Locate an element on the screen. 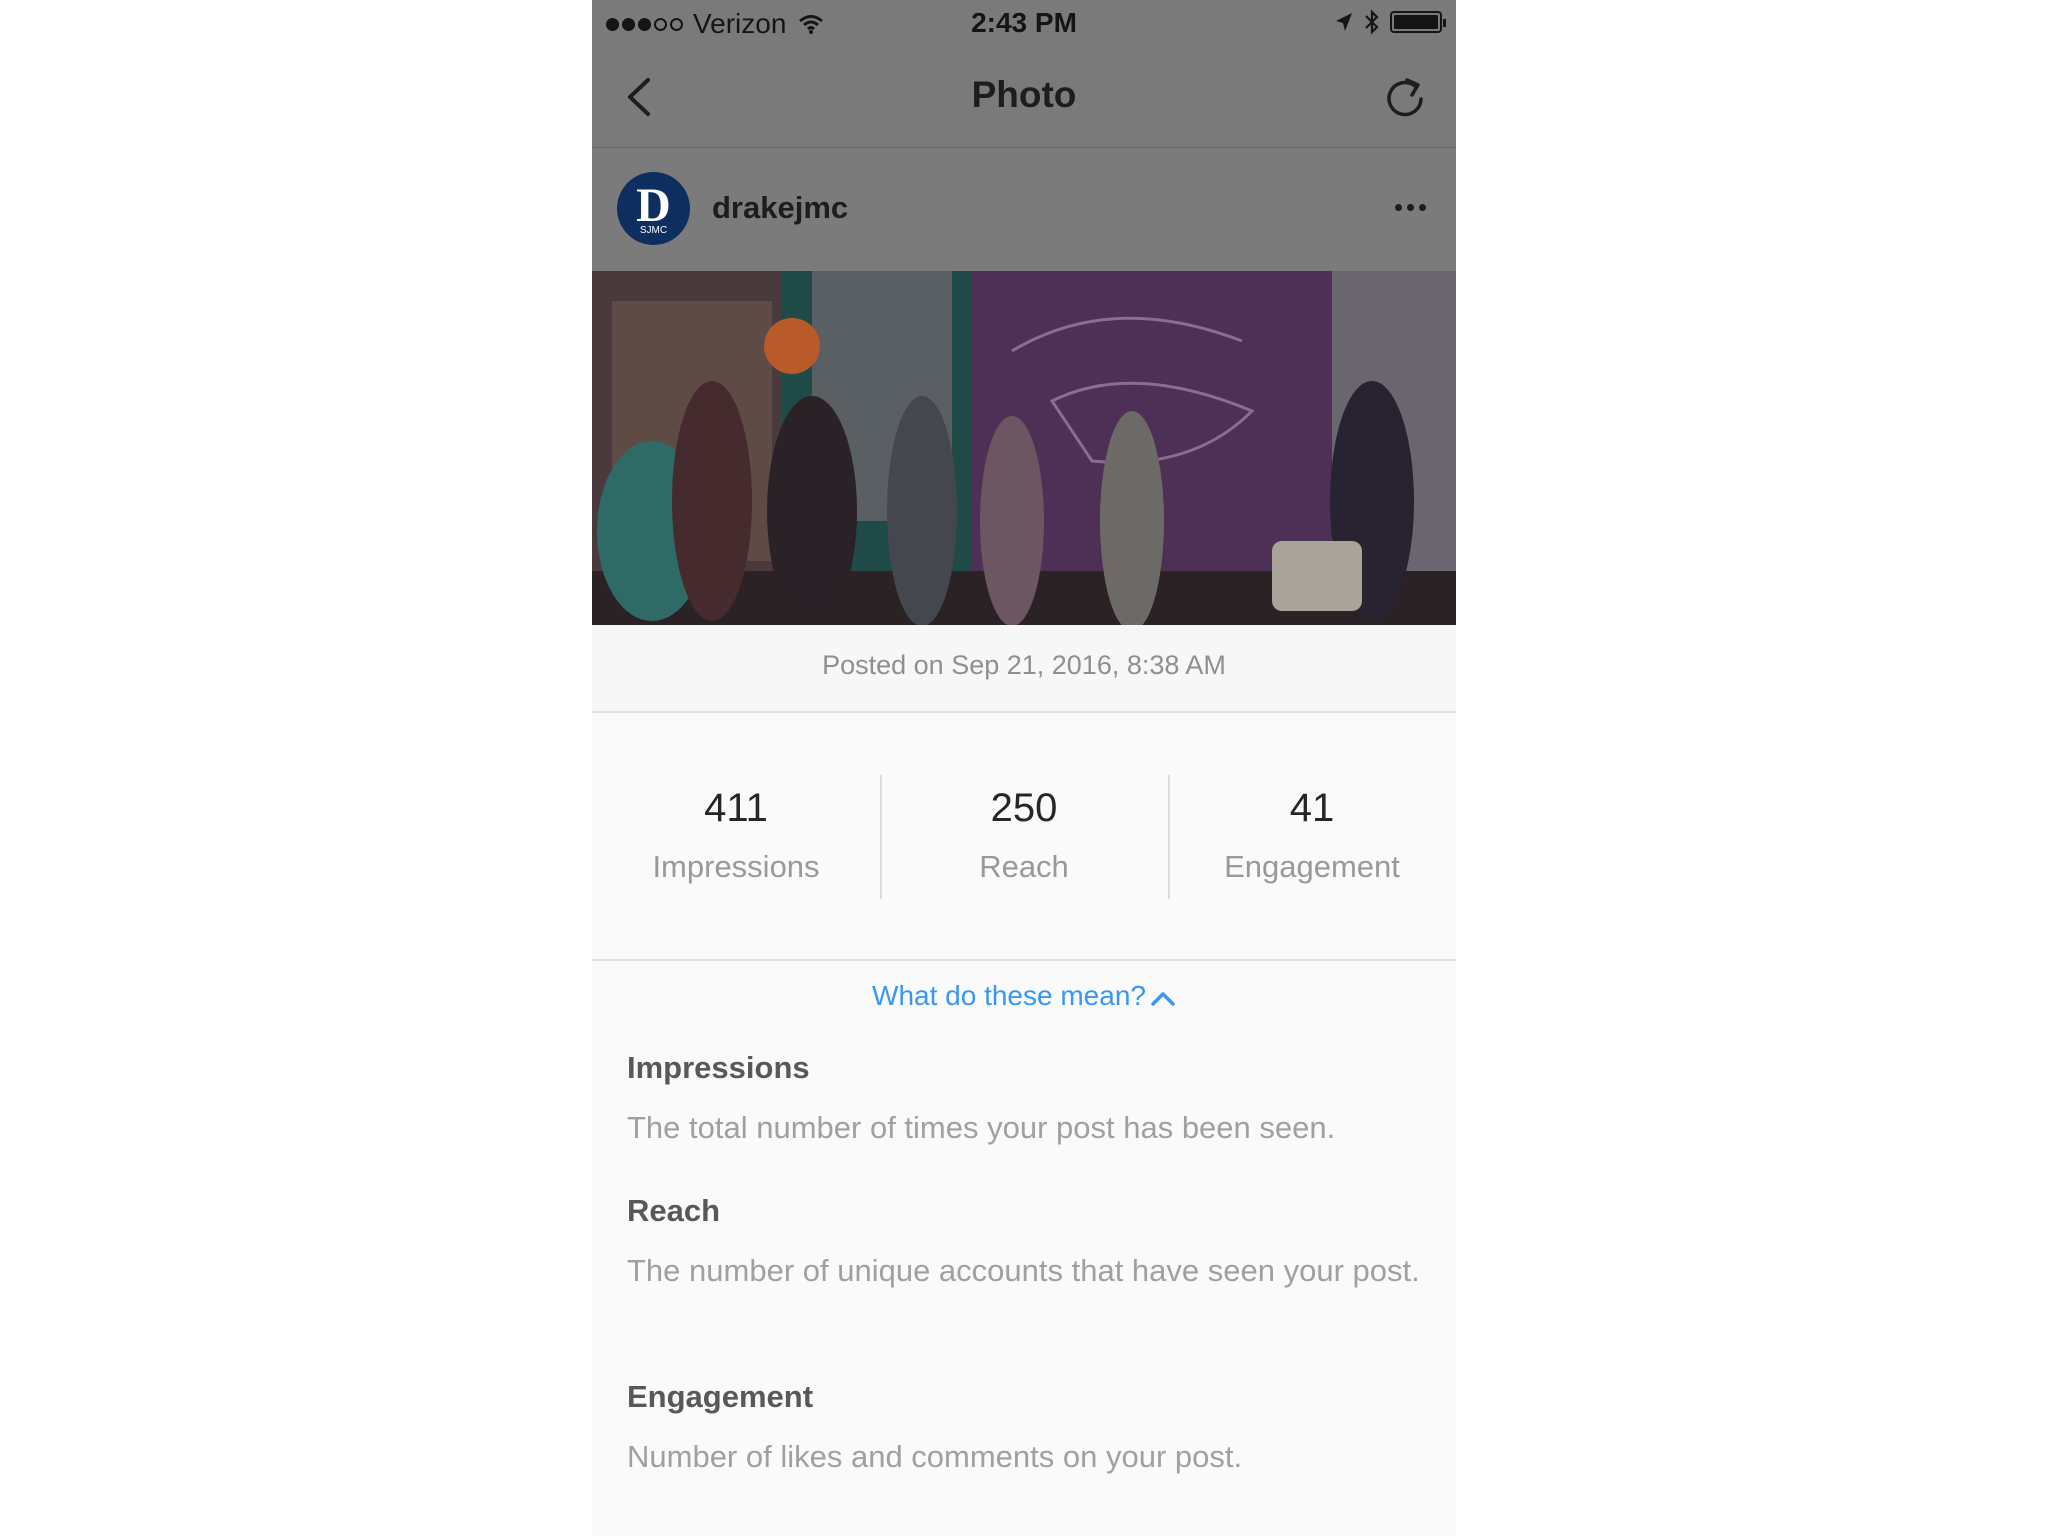 Image resolution: width=2048 pixels, height=1536 pixels. stat-label: Engagement is located at coordinates (1312, 866).